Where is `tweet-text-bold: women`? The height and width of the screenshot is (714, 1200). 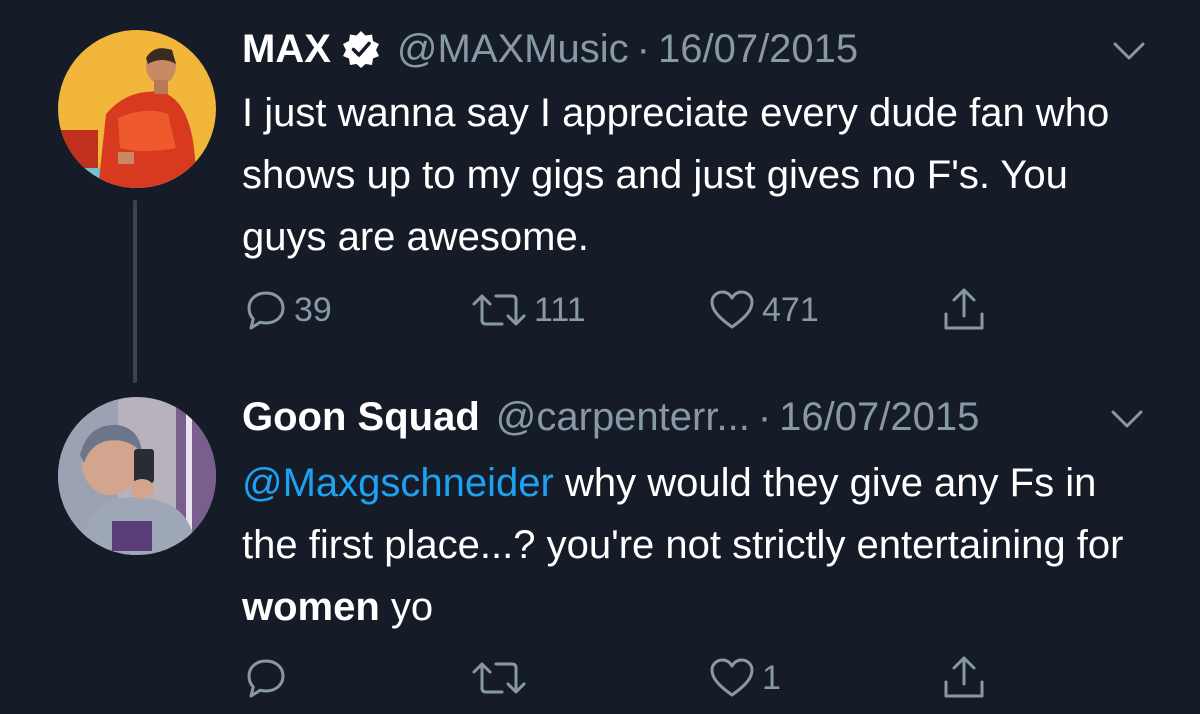
tweet-text-bold: women is located at coordinates (311, 607).